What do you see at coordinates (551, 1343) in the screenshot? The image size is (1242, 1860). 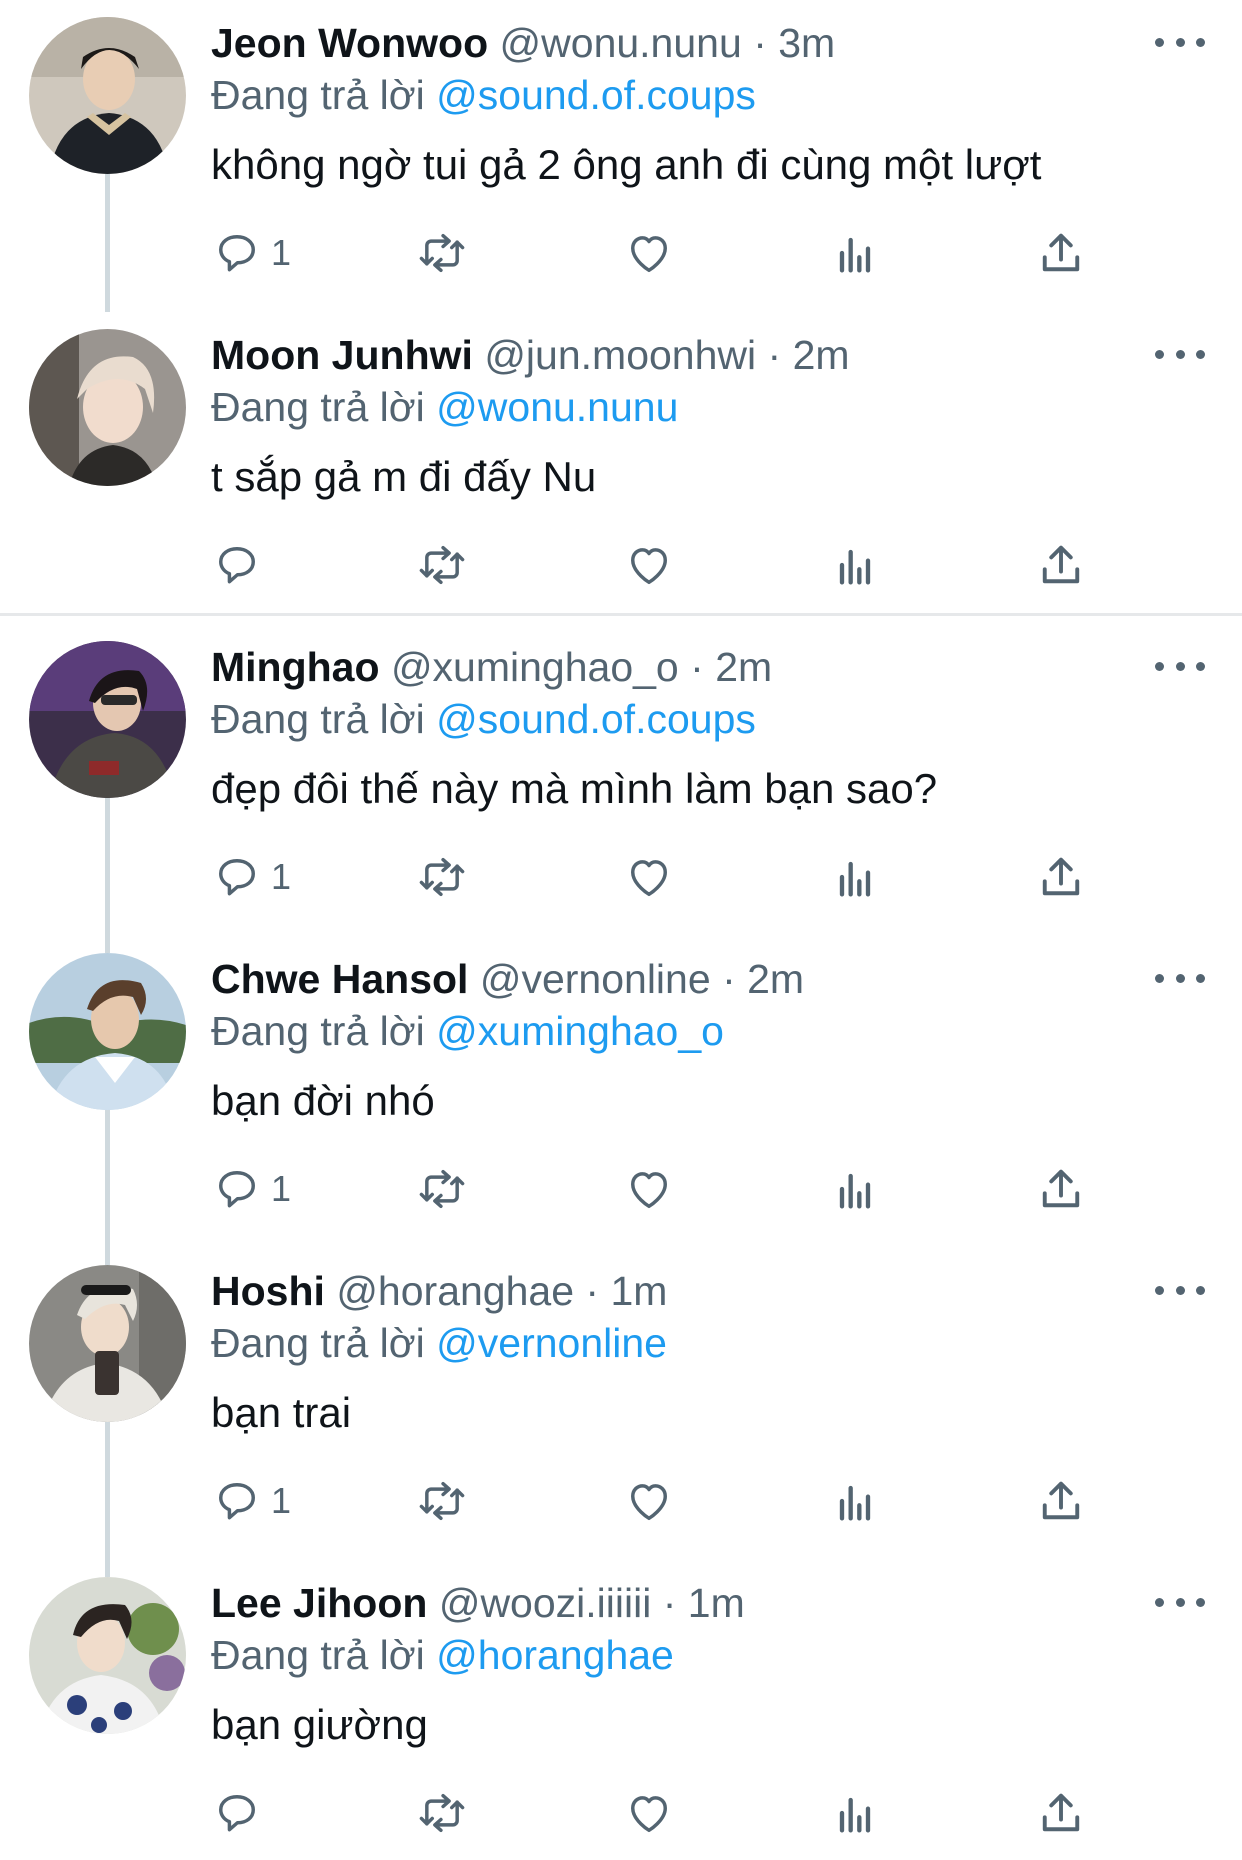 I see `mention-link: @vernonline` at bounding box center [551, 1343].